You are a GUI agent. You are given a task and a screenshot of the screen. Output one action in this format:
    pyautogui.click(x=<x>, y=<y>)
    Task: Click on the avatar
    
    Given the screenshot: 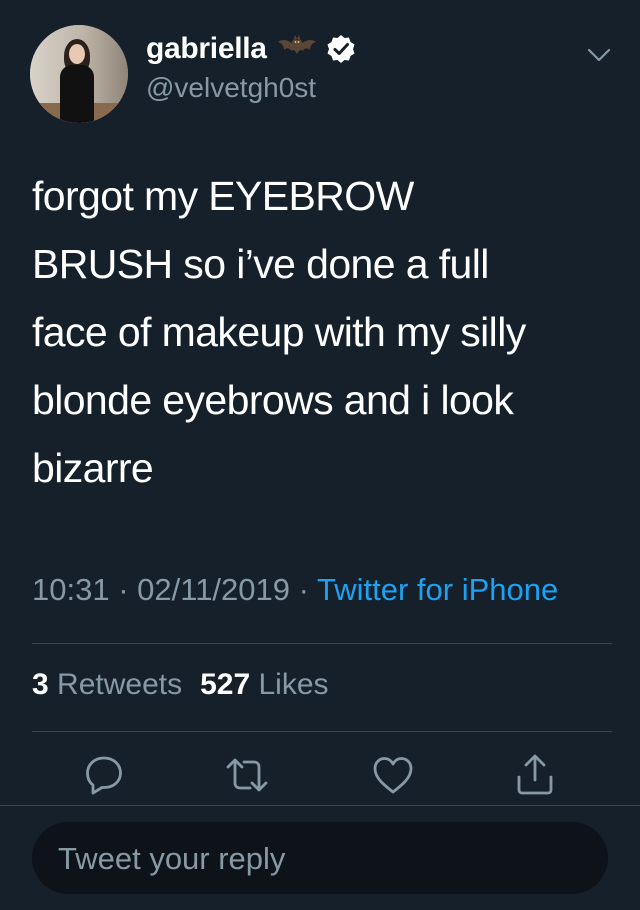 What is the action you would take?
    pyautogui.click(x=79, y=74)
    